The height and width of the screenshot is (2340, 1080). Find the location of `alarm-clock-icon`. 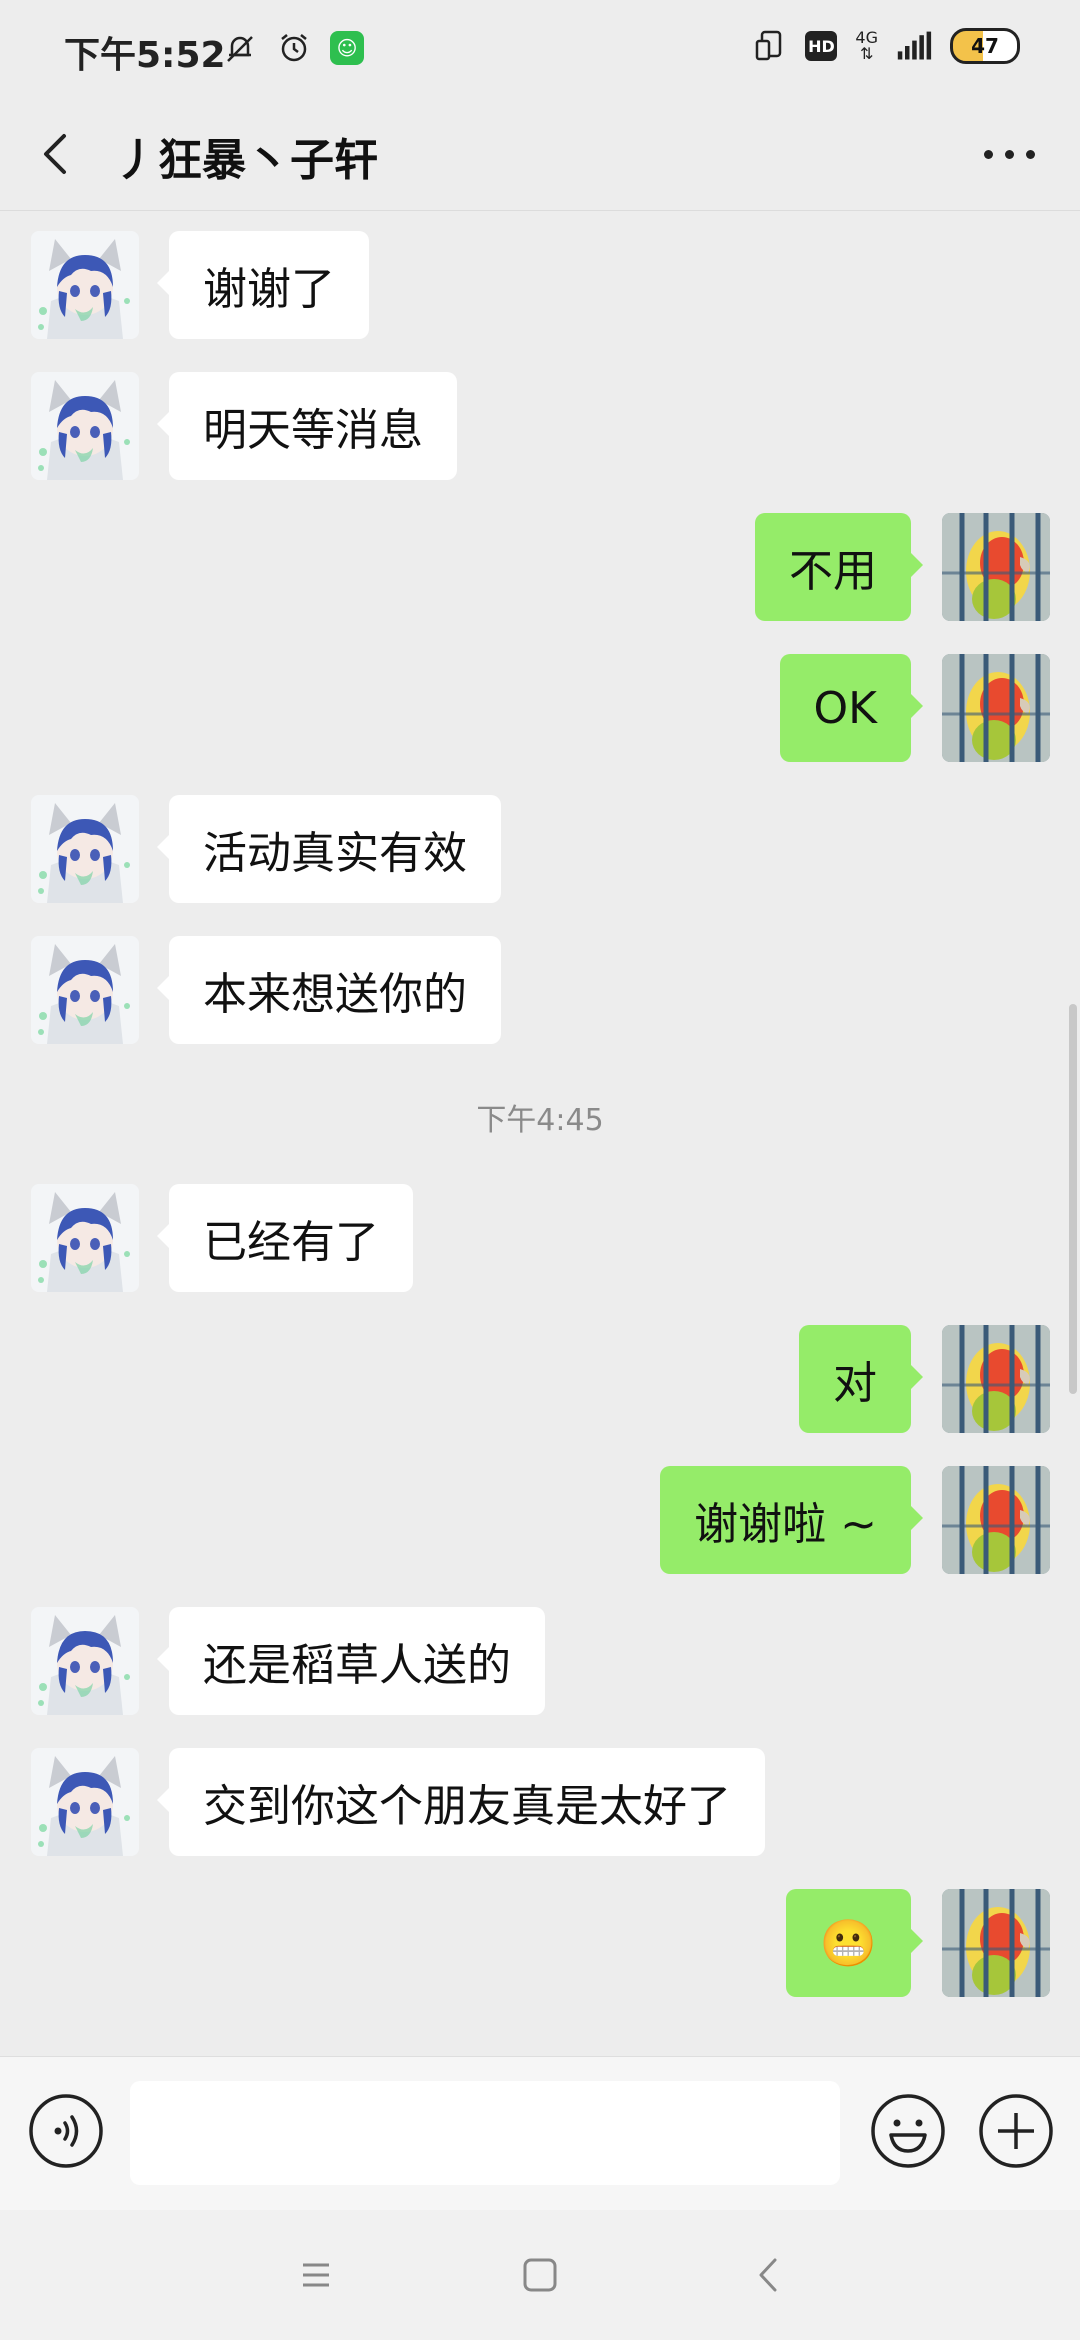

alarm-clock-icon is located at coordinates (294, 48).